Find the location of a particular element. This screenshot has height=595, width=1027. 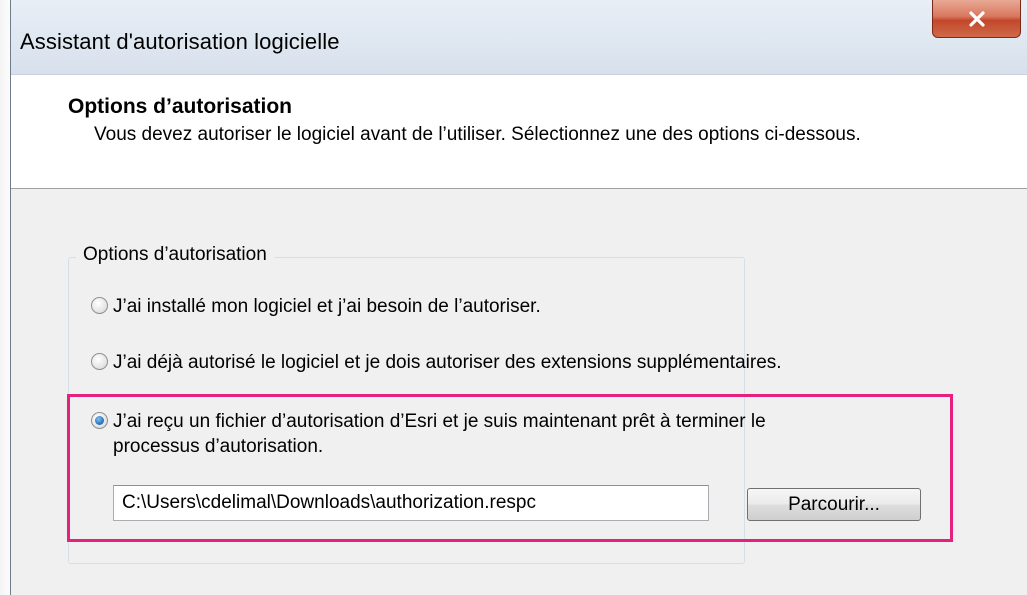

close-icon is located at coordinates (976, 18).